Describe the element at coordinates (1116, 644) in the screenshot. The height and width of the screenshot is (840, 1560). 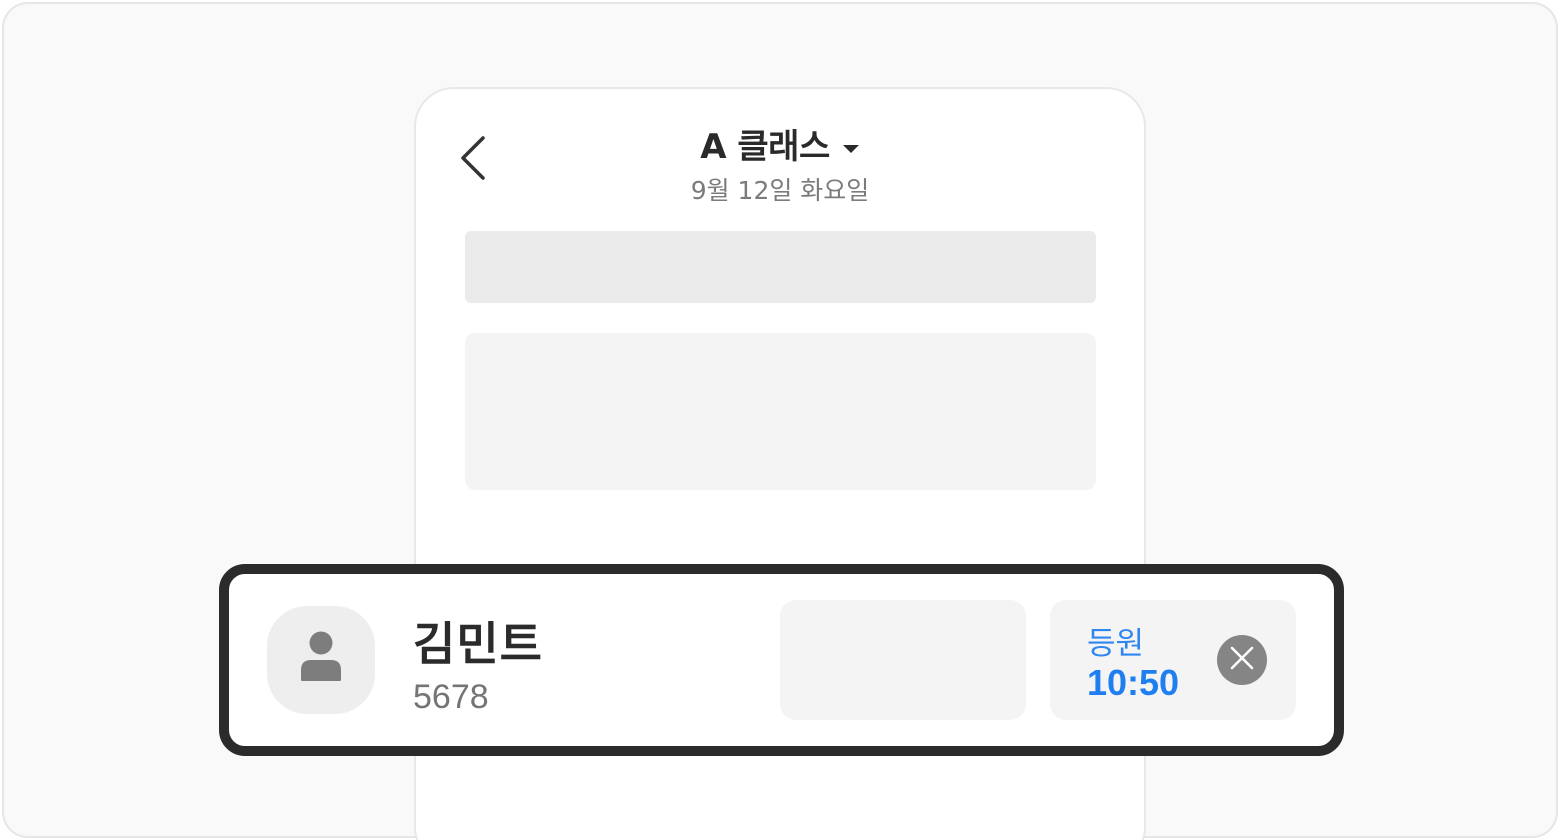
I see `checkin-label: 등원` at that location.